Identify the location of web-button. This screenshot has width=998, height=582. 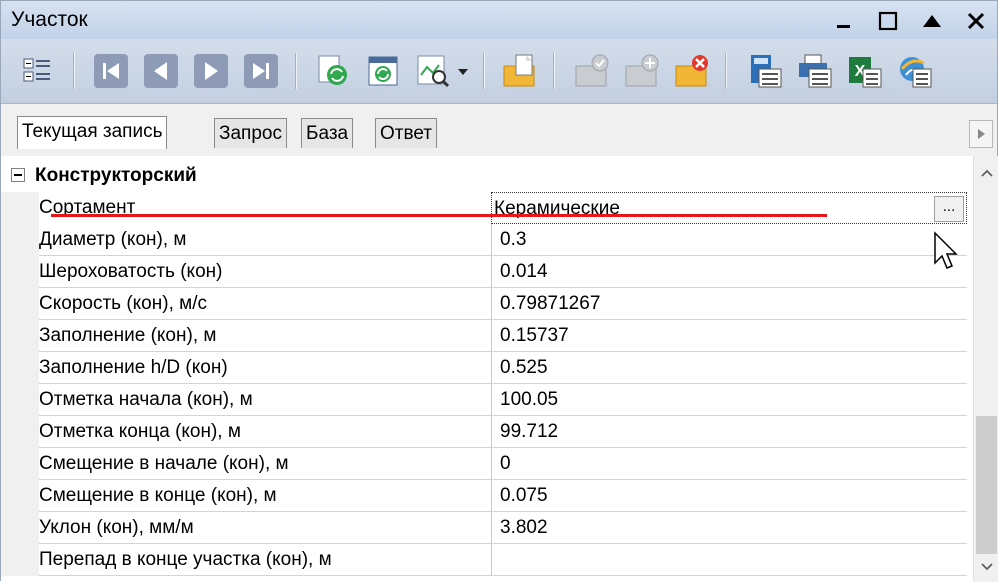
(915, 71).